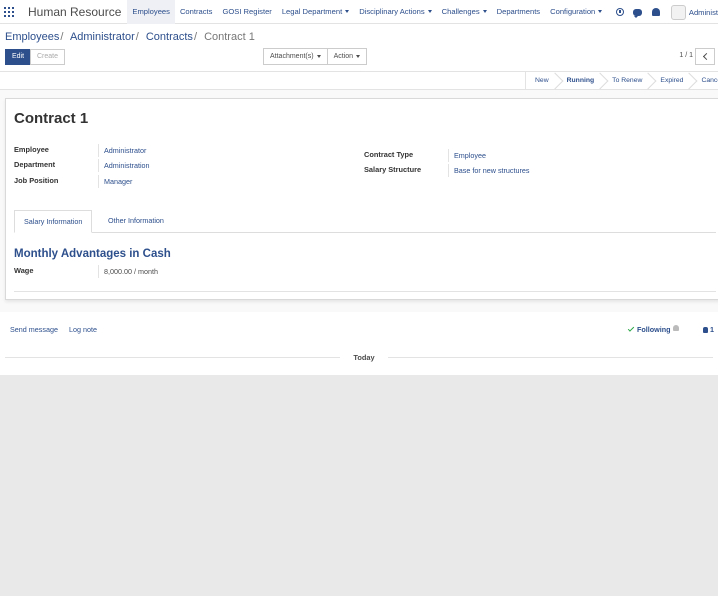 The width and height of the screenshot is (718, 596). What do you see at coordinates (122, 150) in the screenshot?
I see `employee-field: Administrator` at bounding box center [122, 150].